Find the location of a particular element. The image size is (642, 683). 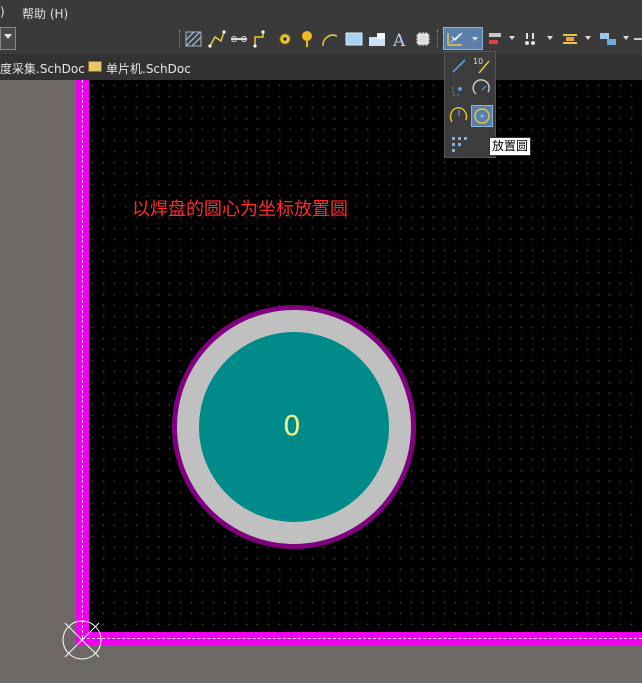

origin-marker-icon is located at coordinates (82, 640).